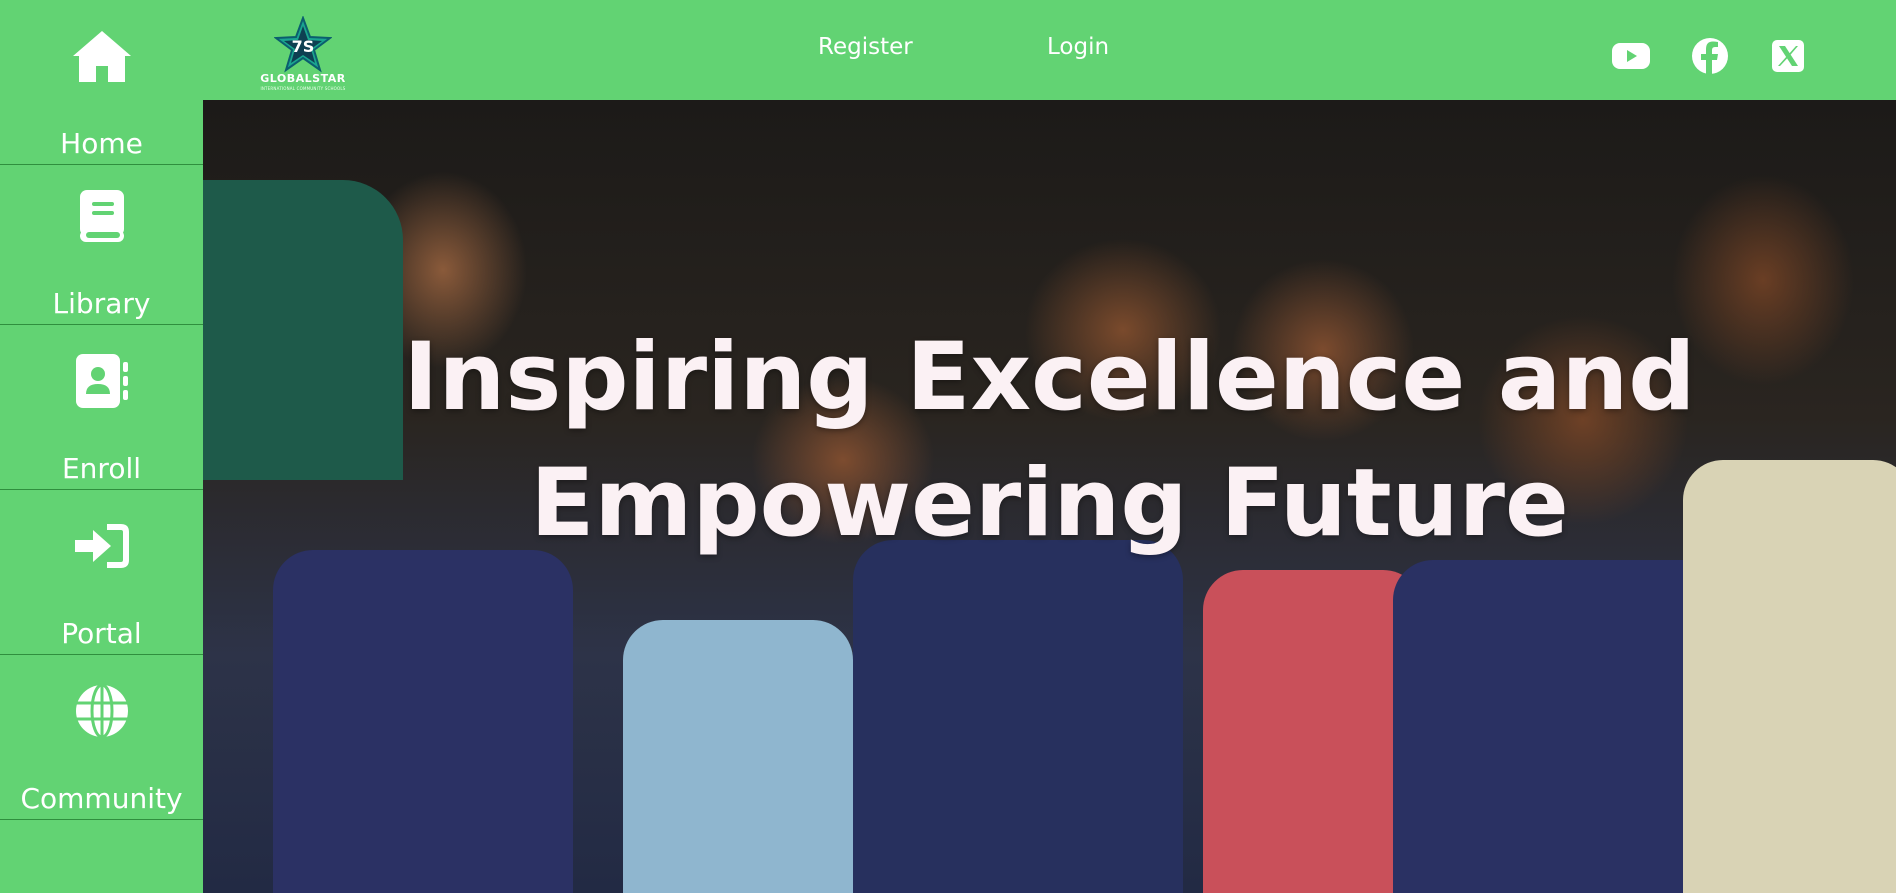  I want to click on sidebar-item-label: Portal, so click(101, 633).